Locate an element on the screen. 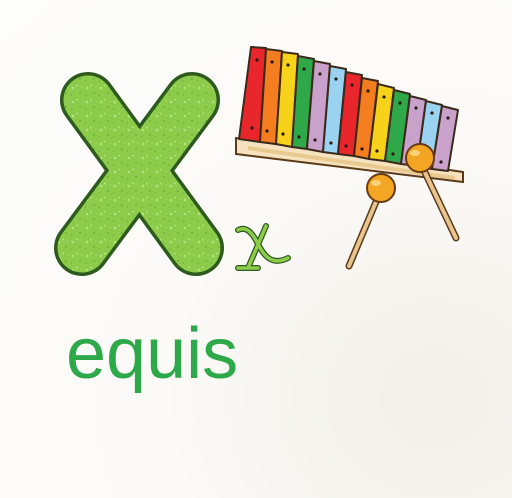 The height and width of the screenshot is (498, 512). mallet-left-icon is located at coordinates (370, 221).